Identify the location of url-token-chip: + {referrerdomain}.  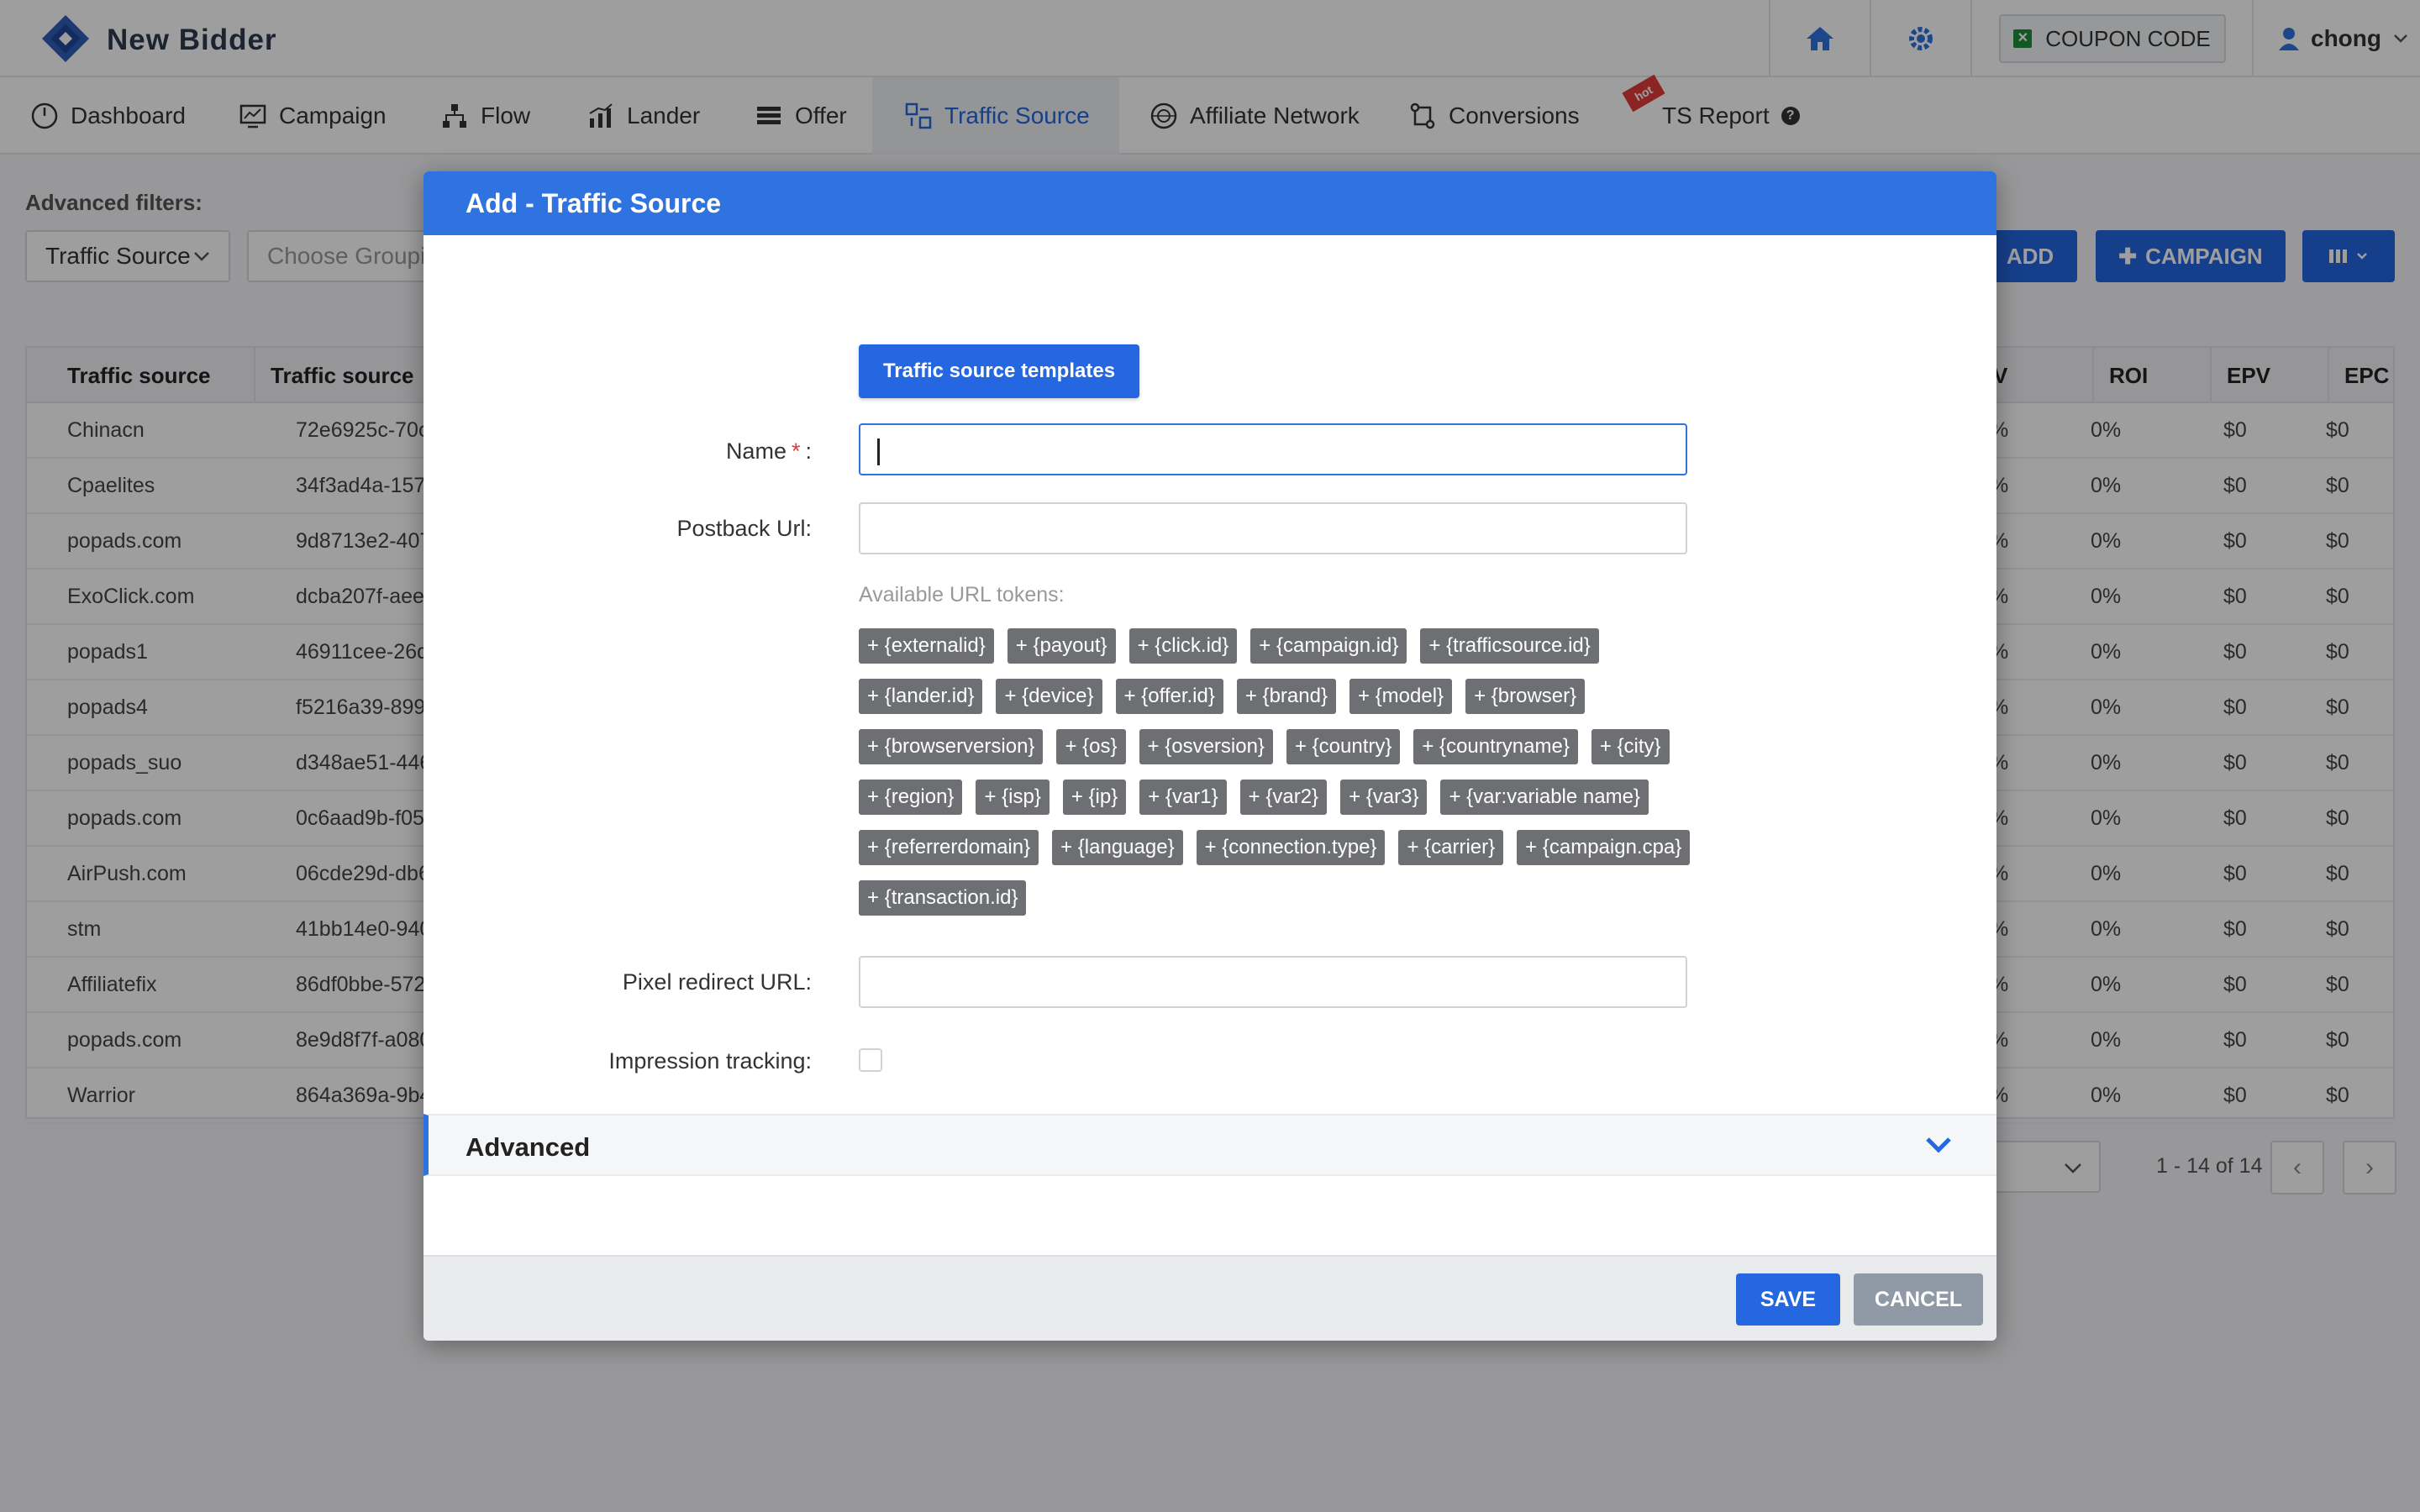
(949, 847).